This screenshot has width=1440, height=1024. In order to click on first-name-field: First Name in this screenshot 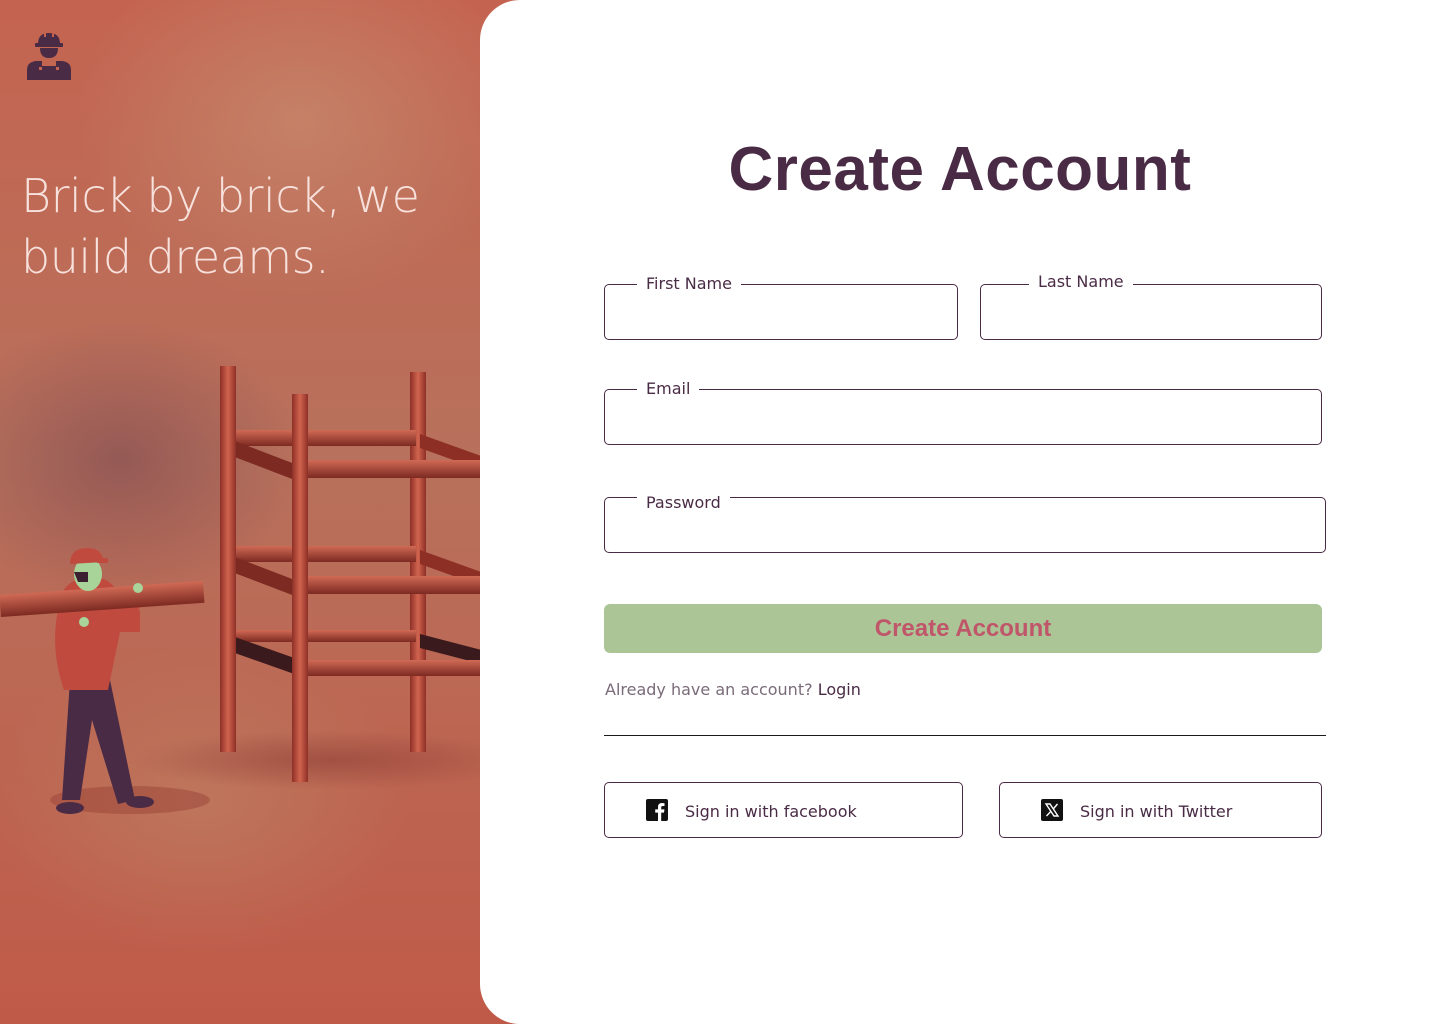, I will do `click(781, 306)`.